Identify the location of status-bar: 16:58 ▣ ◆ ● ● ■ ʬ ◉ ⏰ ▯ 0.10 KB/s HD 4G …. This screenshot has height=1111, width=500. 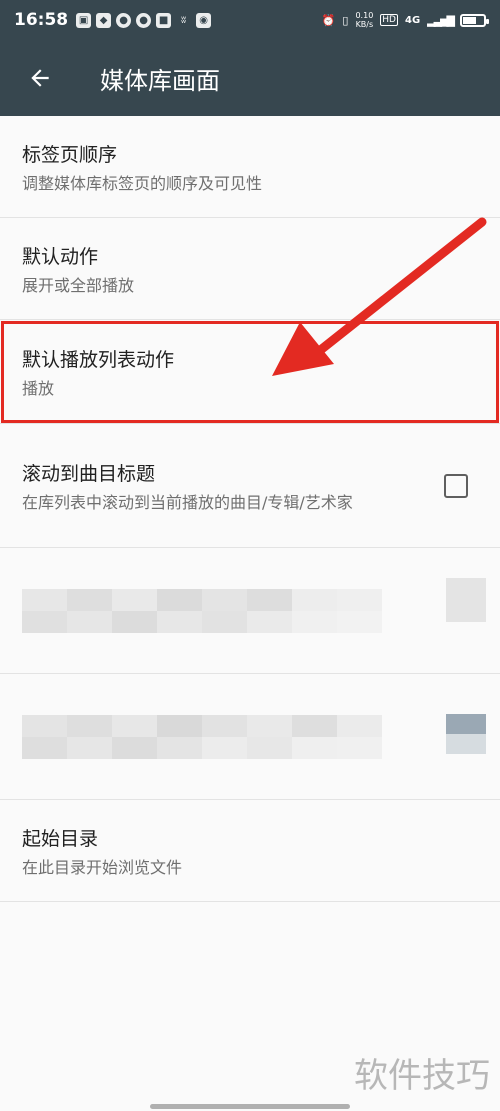
(250, 20).